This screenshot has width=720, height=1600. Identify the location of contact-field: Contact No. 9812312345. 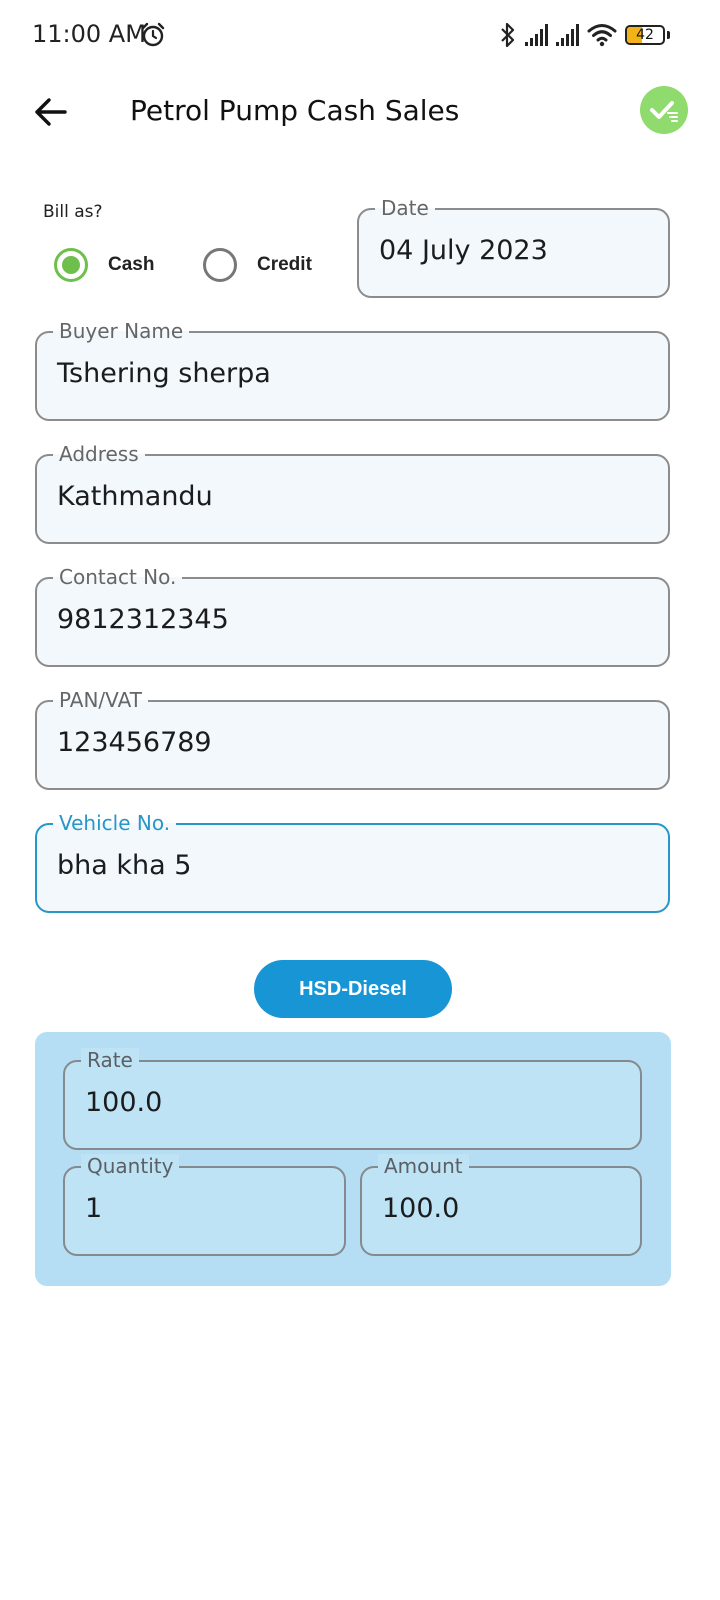
(352, 616).